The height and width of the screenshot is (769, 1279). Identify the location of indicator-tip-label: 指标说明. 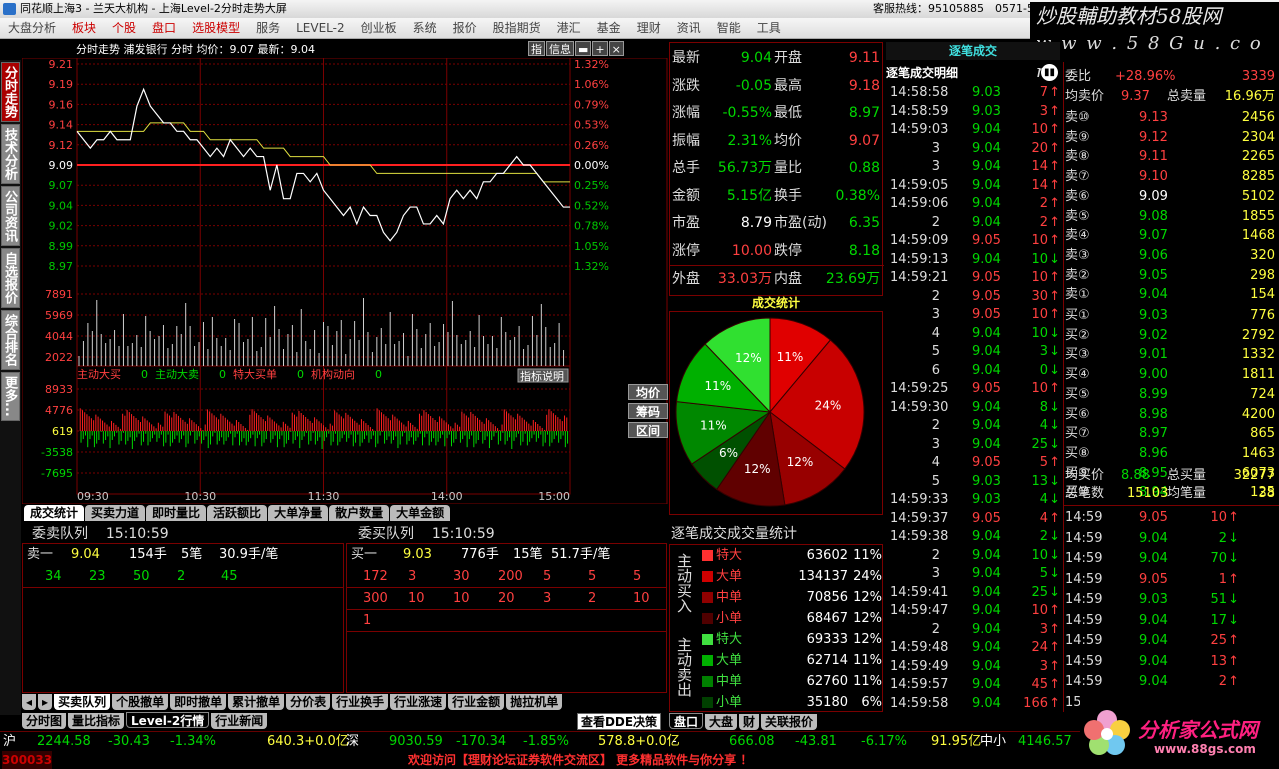
(542, 376).